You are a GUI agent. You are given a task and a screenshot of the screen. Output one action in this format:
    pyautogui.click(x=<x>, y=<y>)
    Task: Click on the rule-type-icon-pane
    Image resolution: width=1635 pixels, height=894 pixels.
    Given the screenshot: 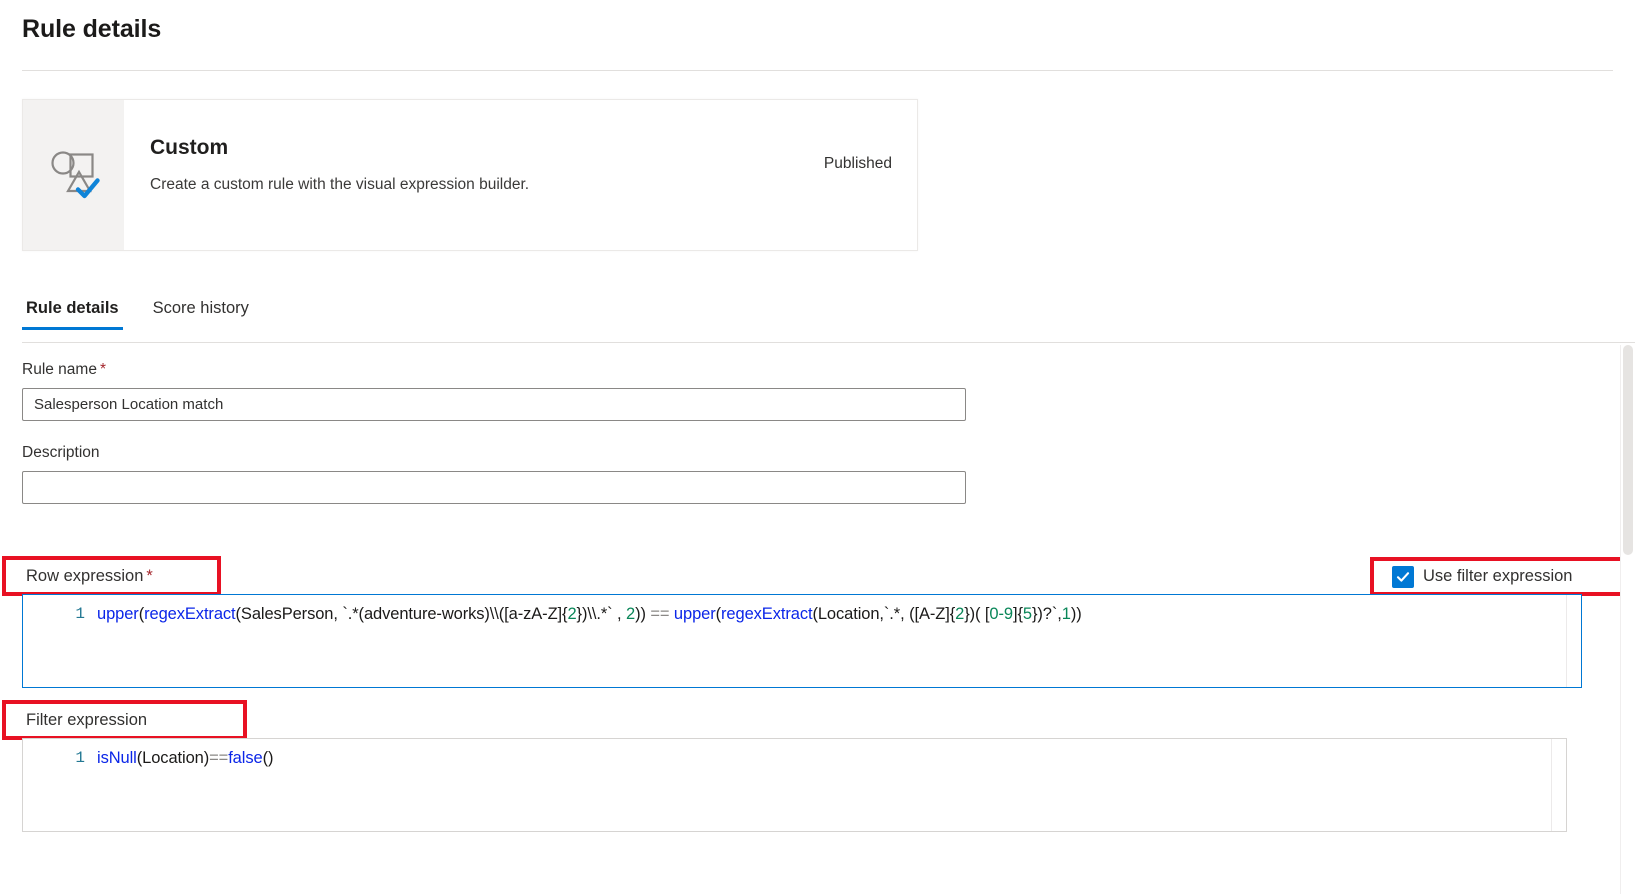 What is the action you would take?
    pyautogui.click(x=73, y=175)
    